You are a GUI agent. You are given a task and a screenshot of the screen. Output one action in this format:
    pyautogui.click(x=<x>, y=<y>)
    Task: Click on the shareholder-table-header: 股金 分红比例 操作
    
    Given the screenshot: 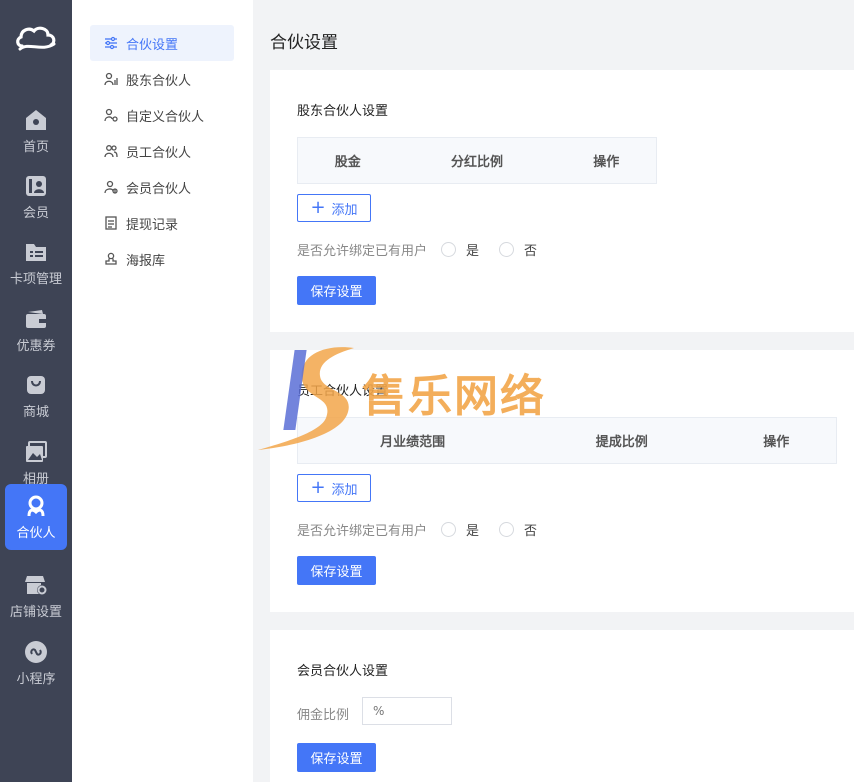 What is the action you would take?
    pyautogui.click(x=477, y=160)
    